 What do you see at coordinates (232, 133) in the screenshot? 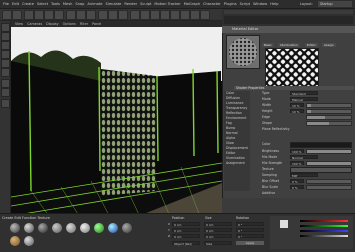
I see `channel-item: Normal` at bounding box center [232, 133].